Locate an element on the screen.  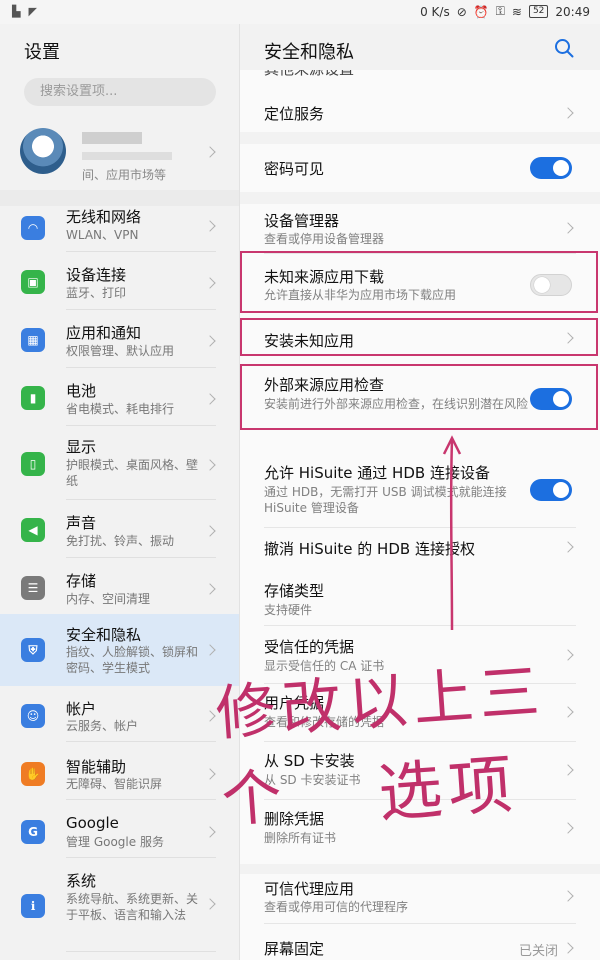
battery-indicator: 52 is located at coordinates (538, 11).